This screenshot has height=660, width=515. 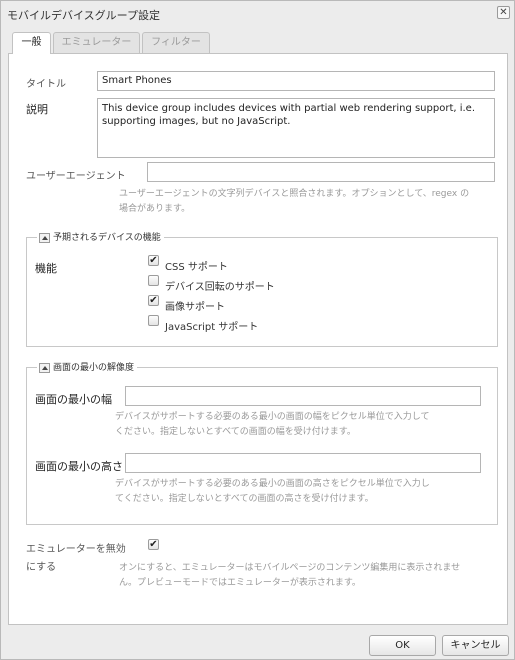 I want to click on rotation-support-checkbox, so click(x=153, y=280).